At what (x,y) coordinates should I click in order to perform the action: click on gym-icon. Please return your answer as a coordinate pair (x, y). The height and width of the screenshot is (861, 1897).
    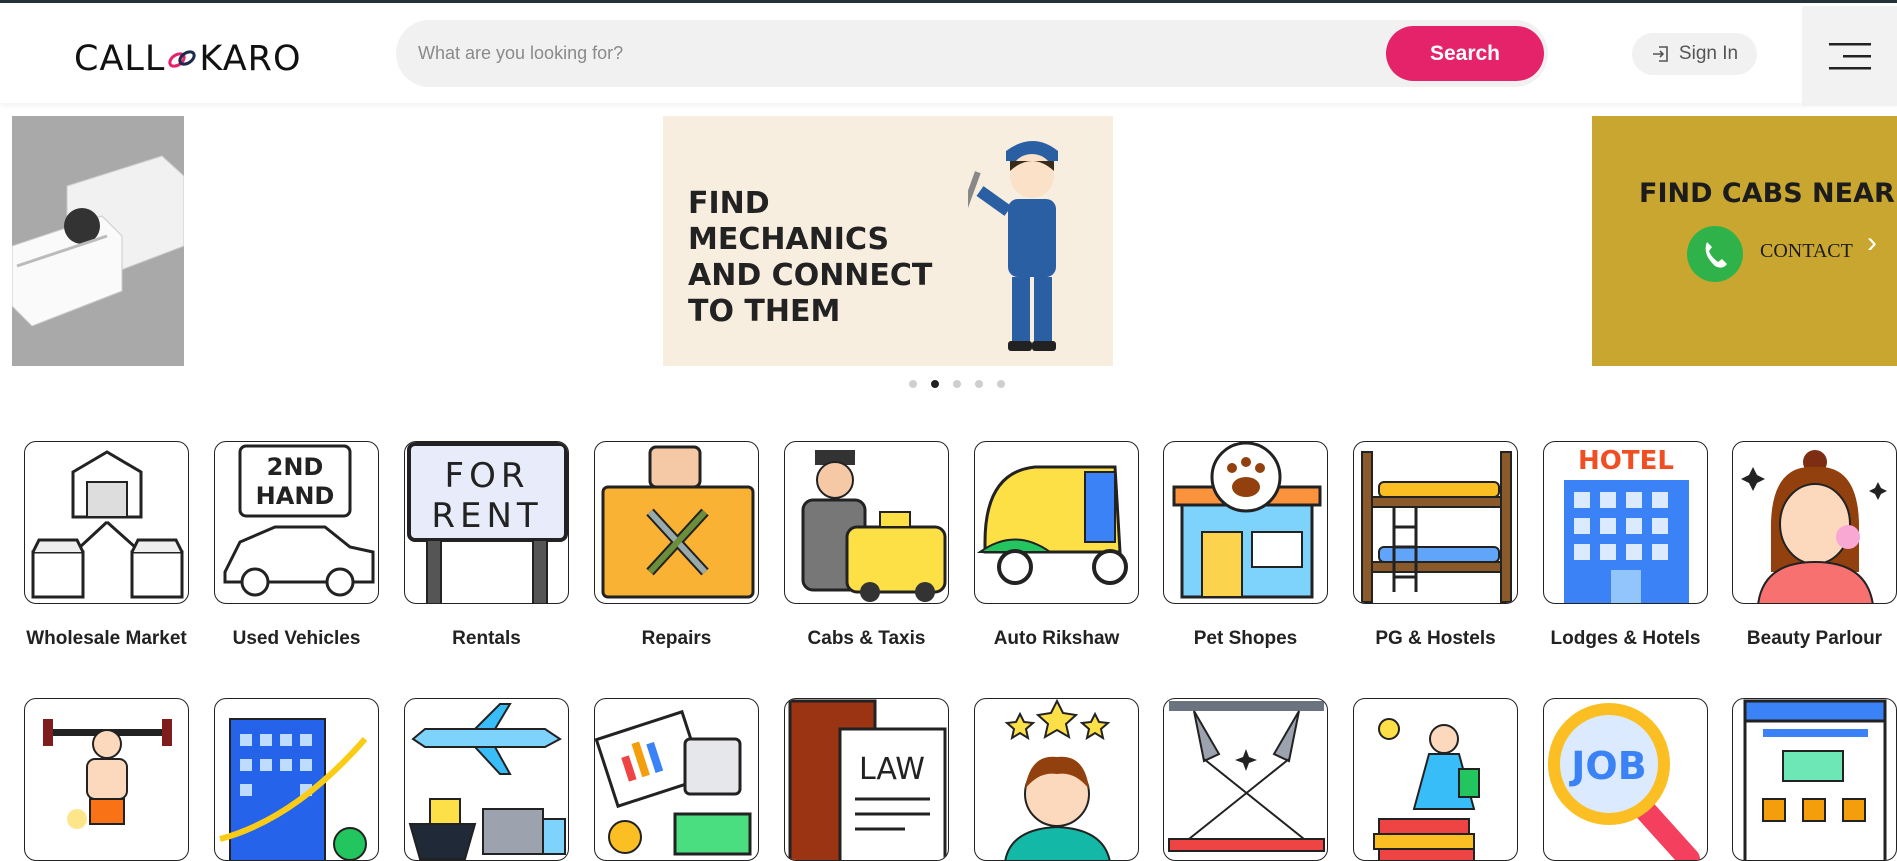
    Looking at the image, I should click on (106, 779).